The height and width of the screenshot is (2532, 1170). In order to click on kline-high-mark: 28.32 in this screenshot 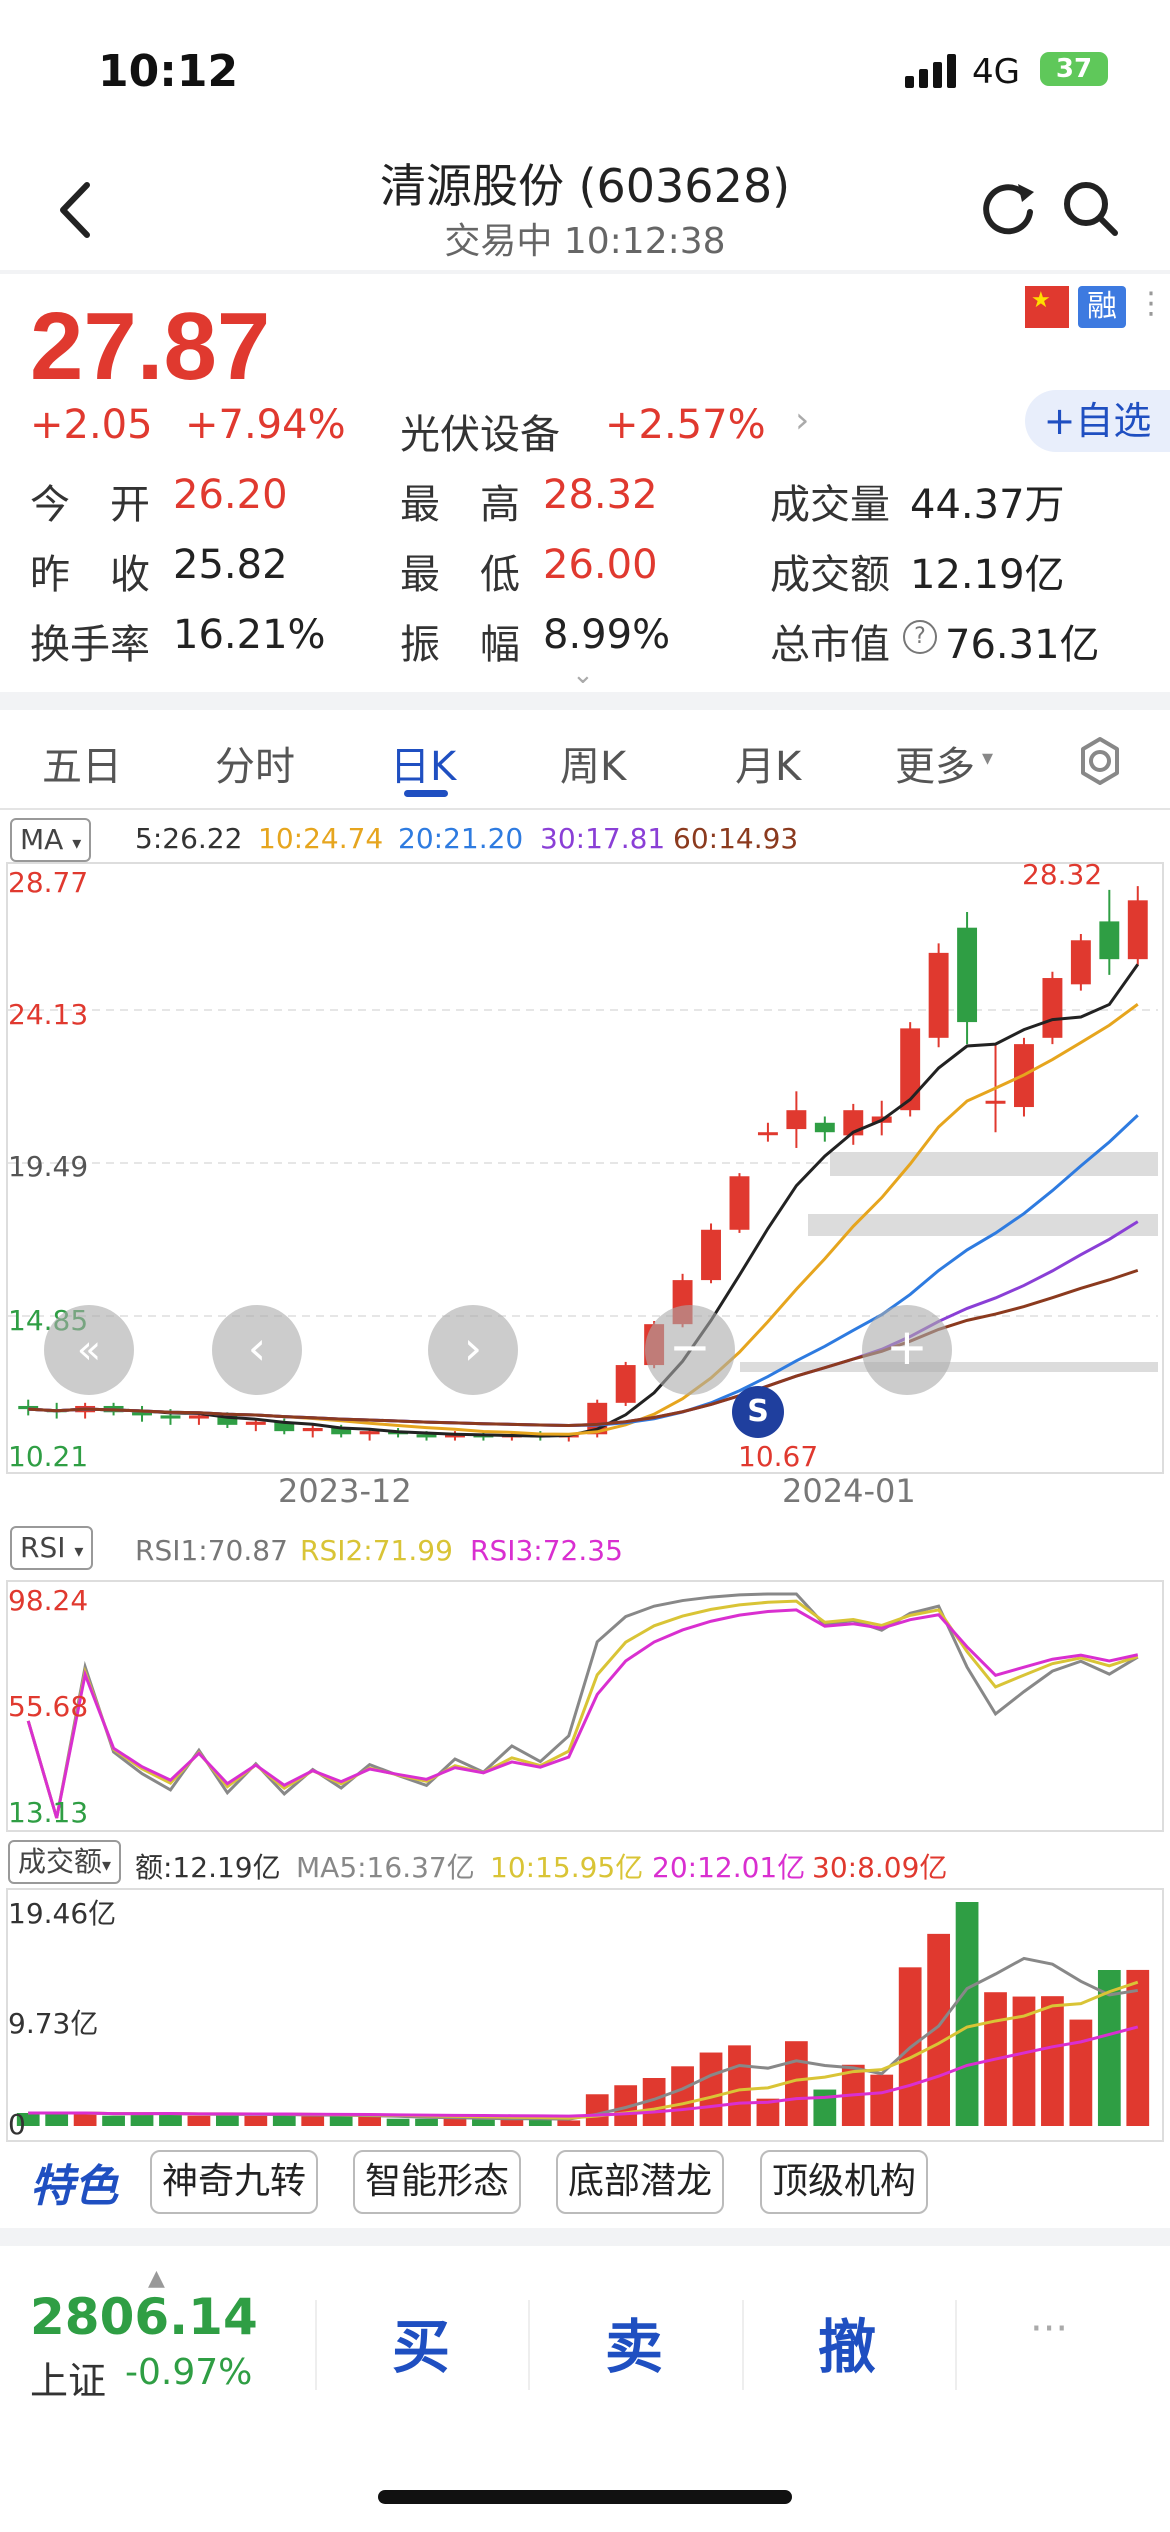, I will do `click(1062, 874)`.